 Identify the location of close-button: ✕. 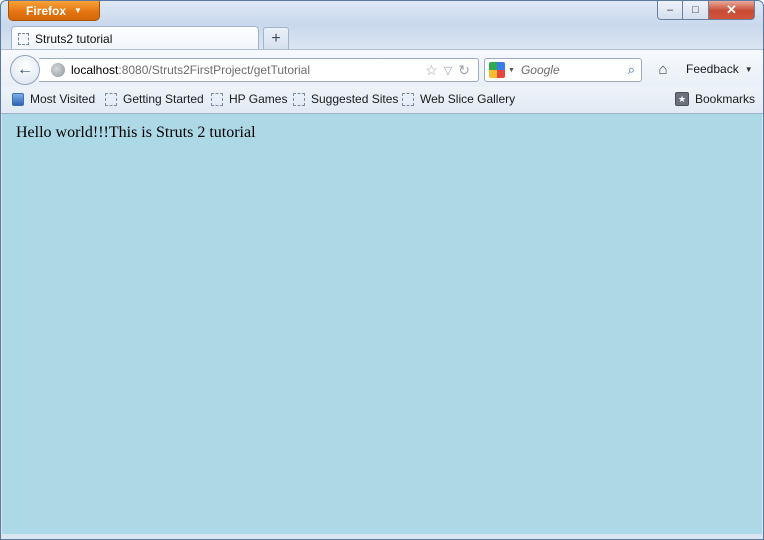
(732, 10).